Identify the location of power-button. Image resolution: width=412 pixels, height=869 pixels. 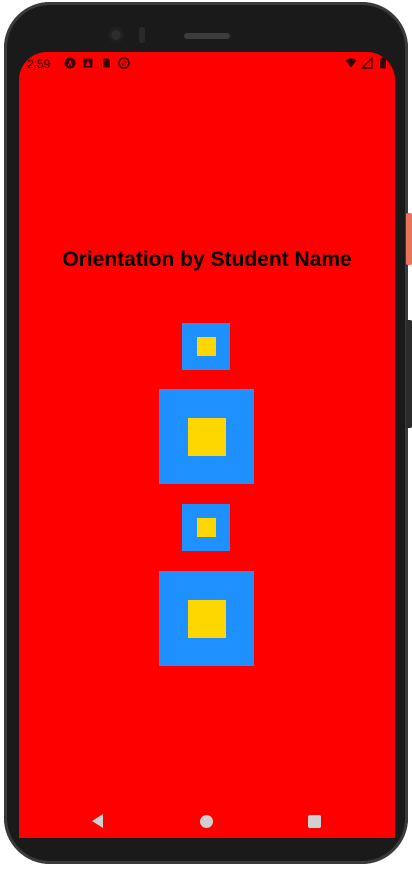
(409, 239).